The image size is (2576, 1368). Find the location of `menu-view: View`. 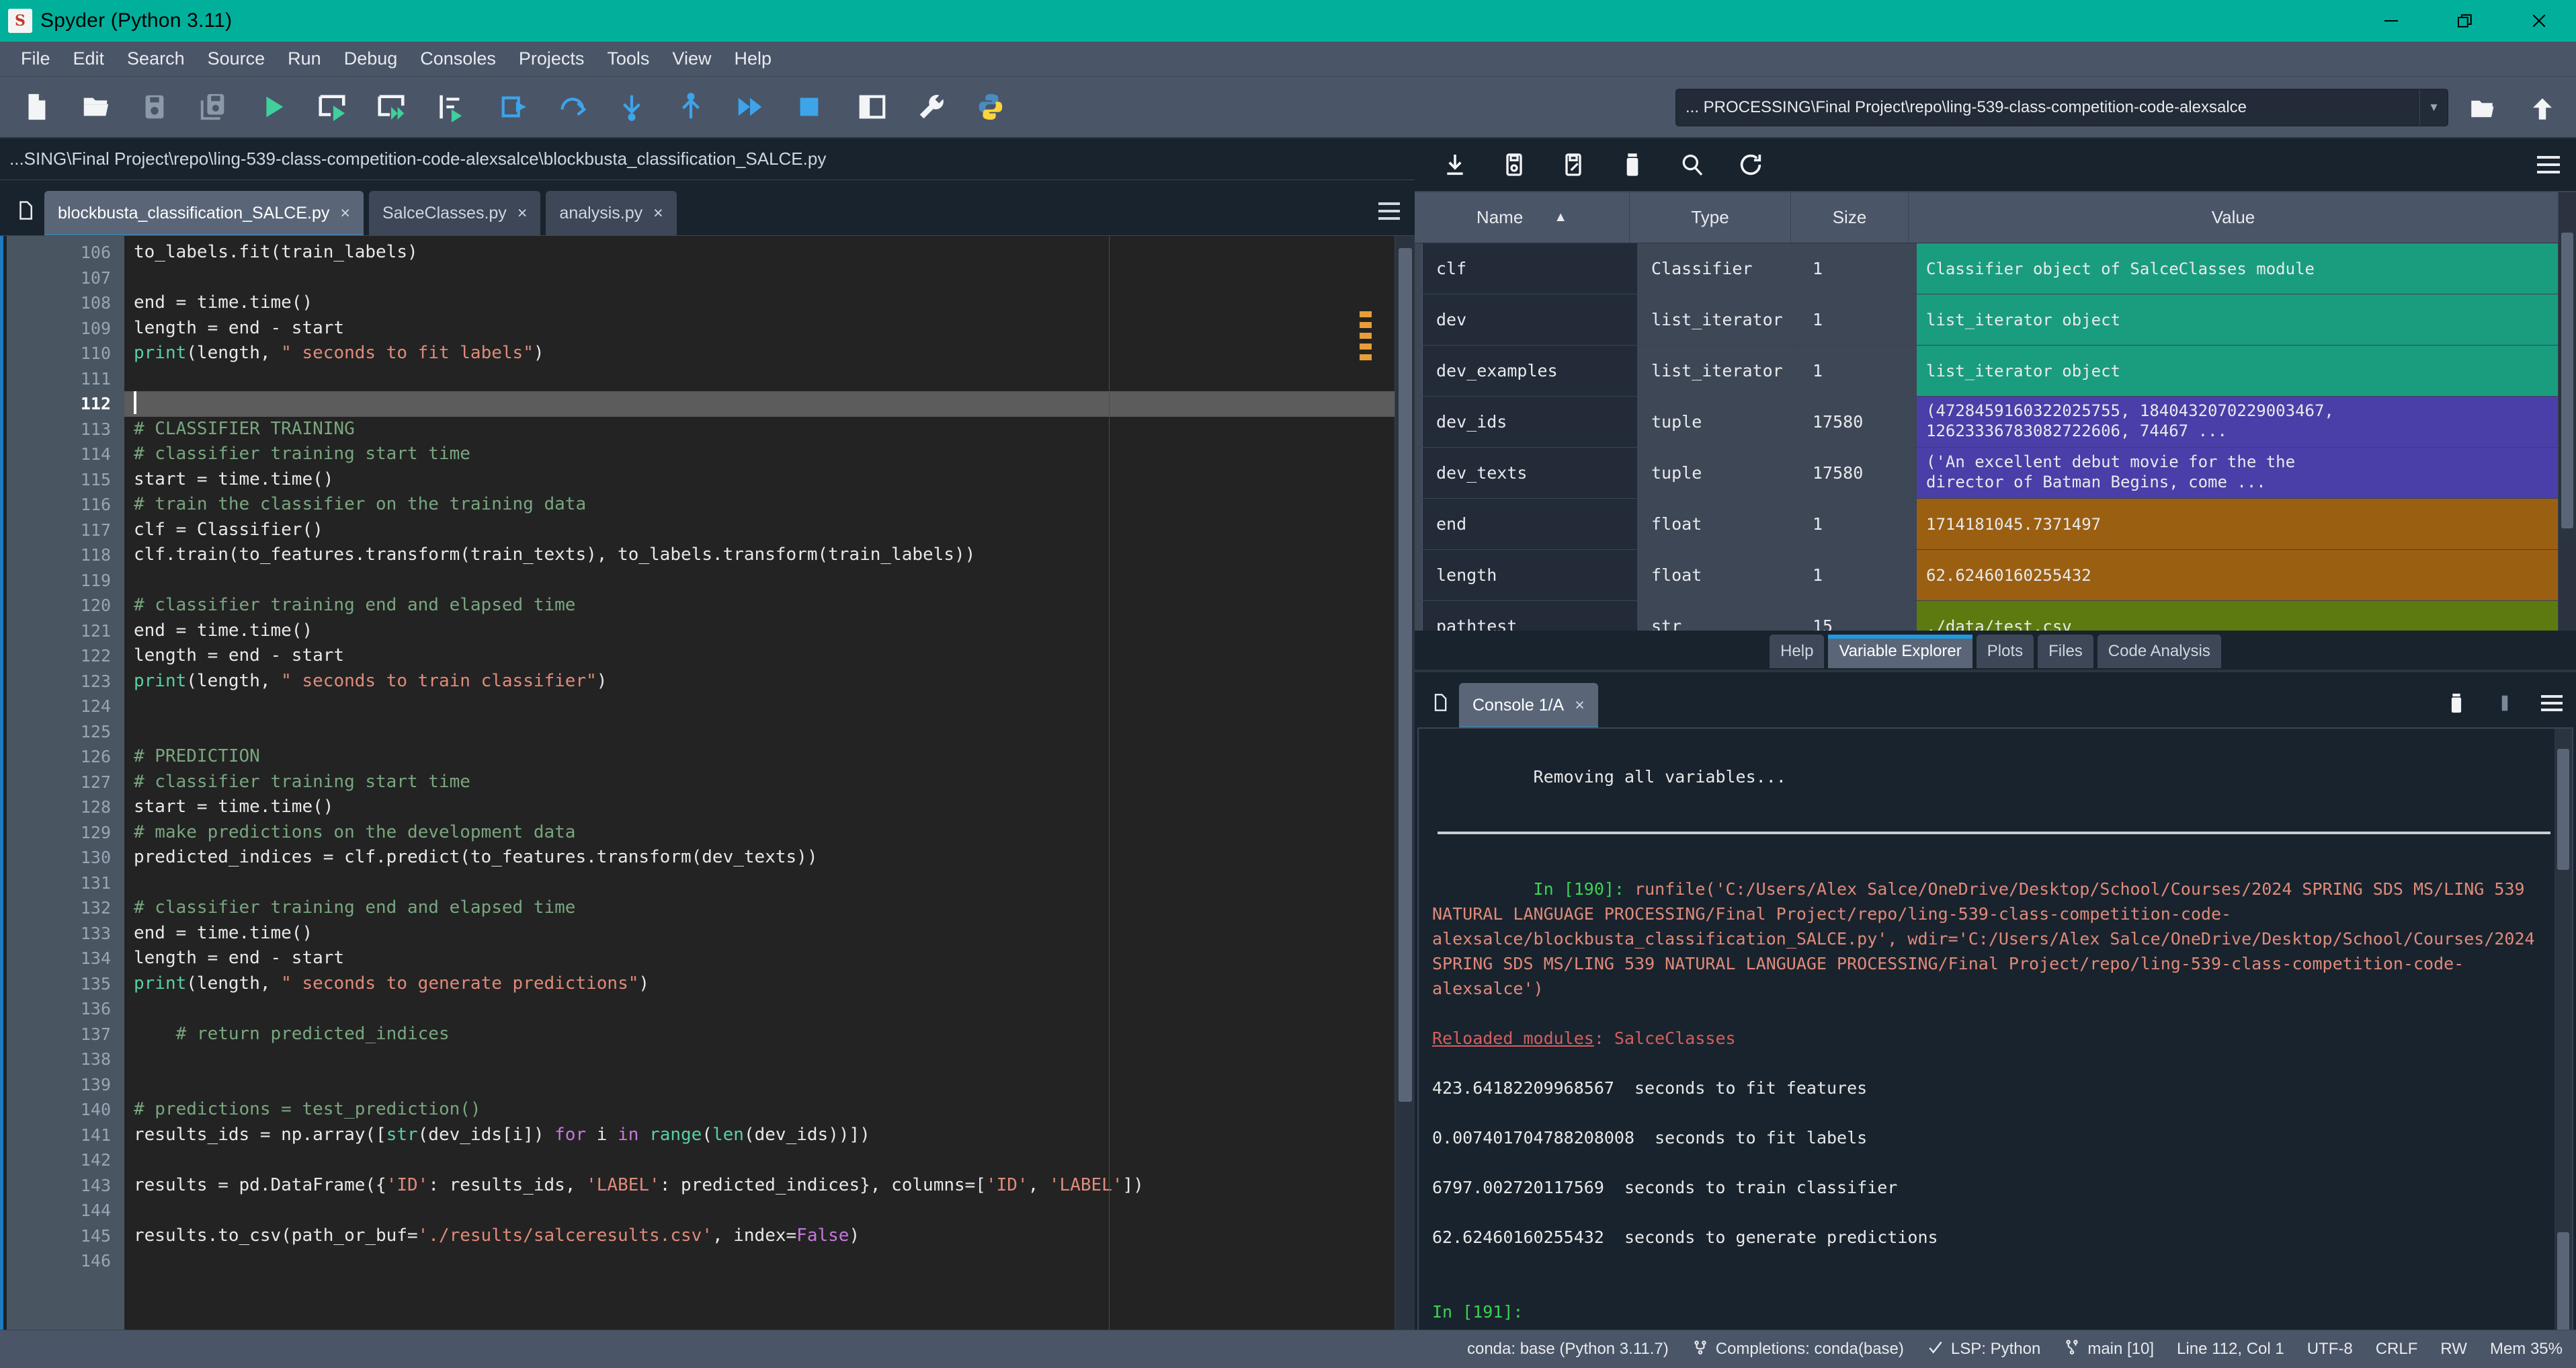

menu-view: View is located at coordinates (692, 59).